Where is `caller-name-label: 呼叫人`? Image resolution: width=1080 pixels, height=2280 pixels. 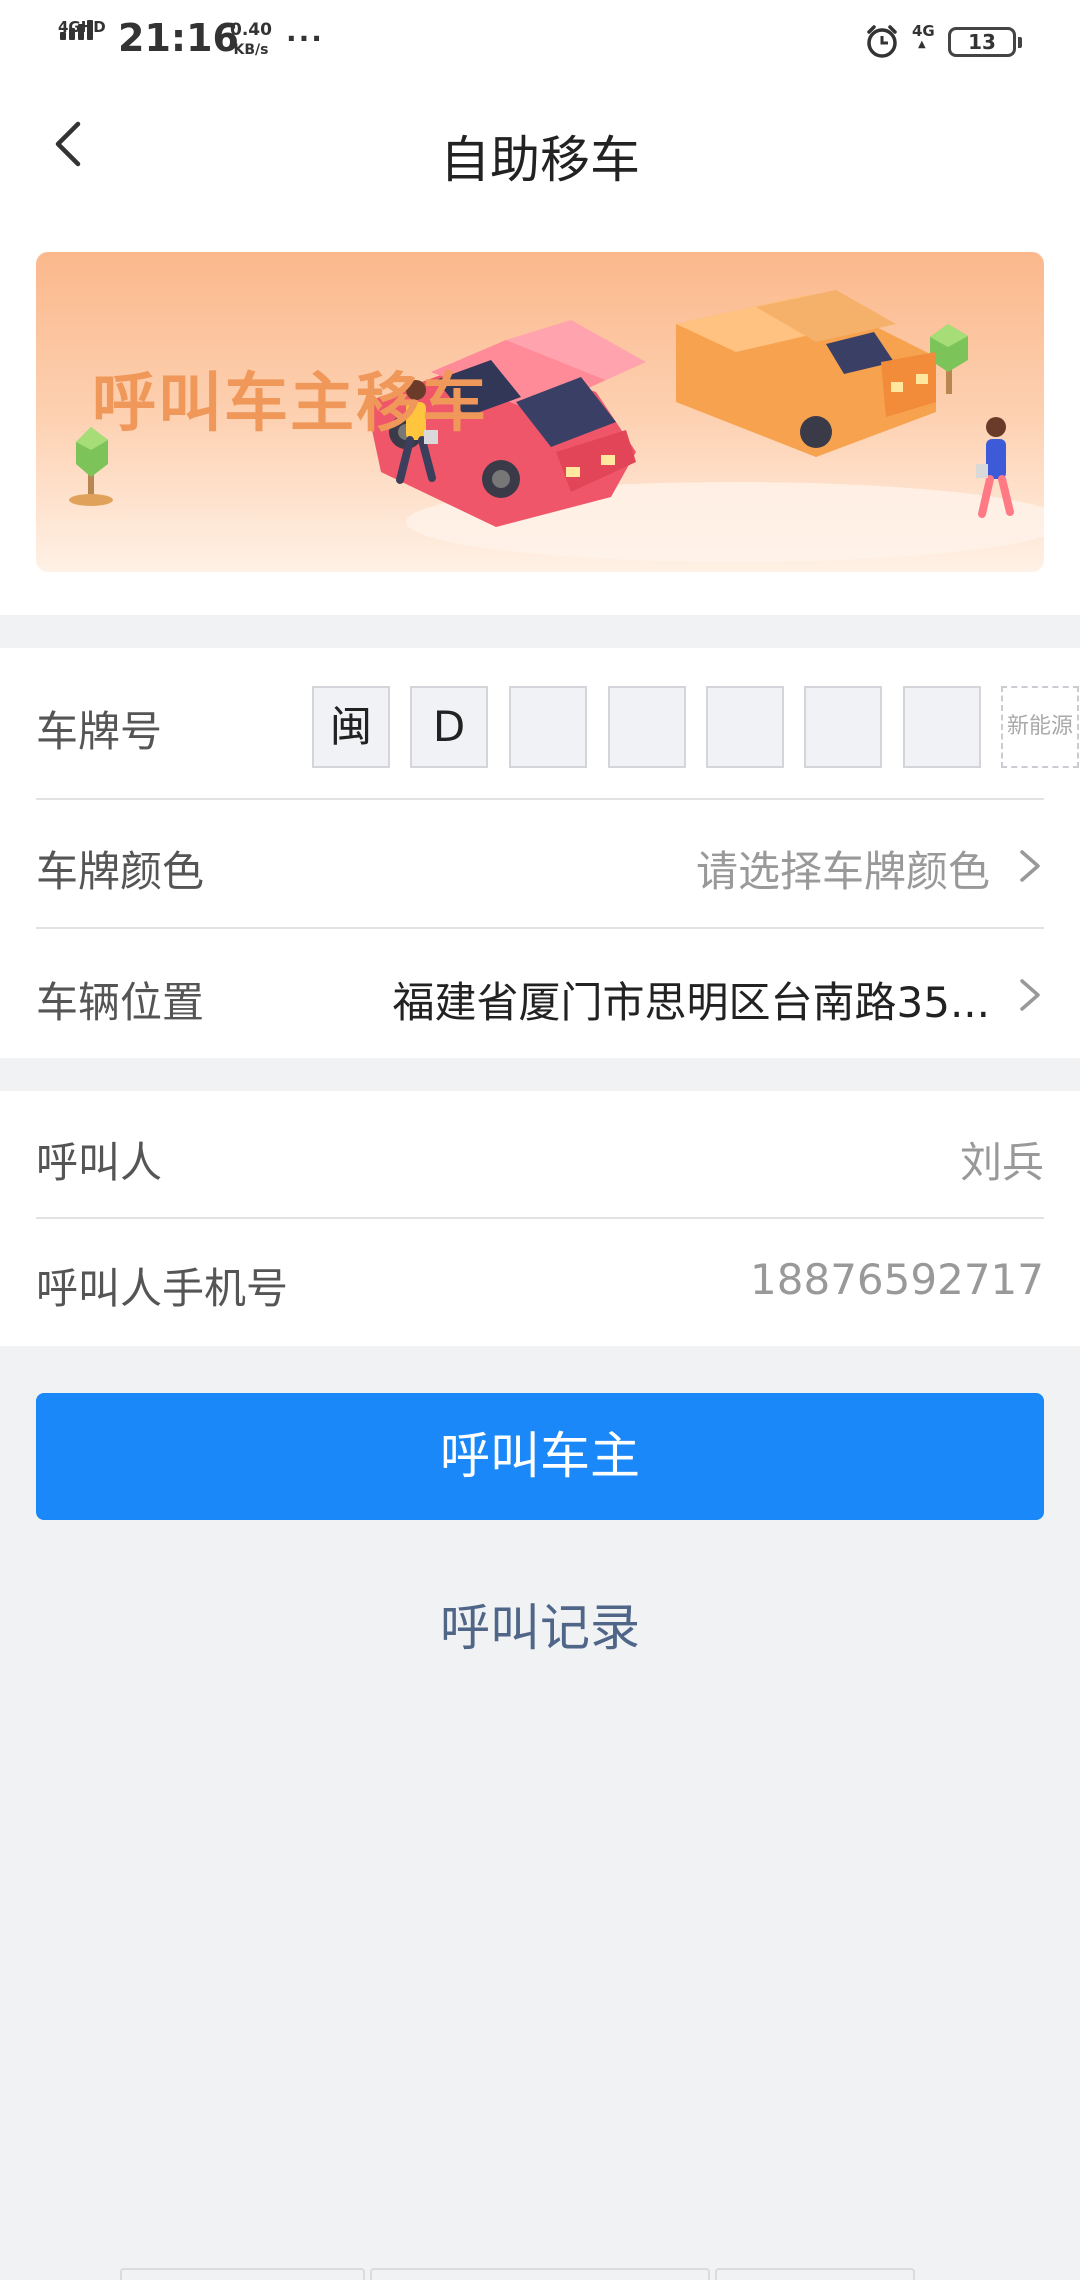 caller-name-label: 呼叫人 is located at coordinates (99, 1162).